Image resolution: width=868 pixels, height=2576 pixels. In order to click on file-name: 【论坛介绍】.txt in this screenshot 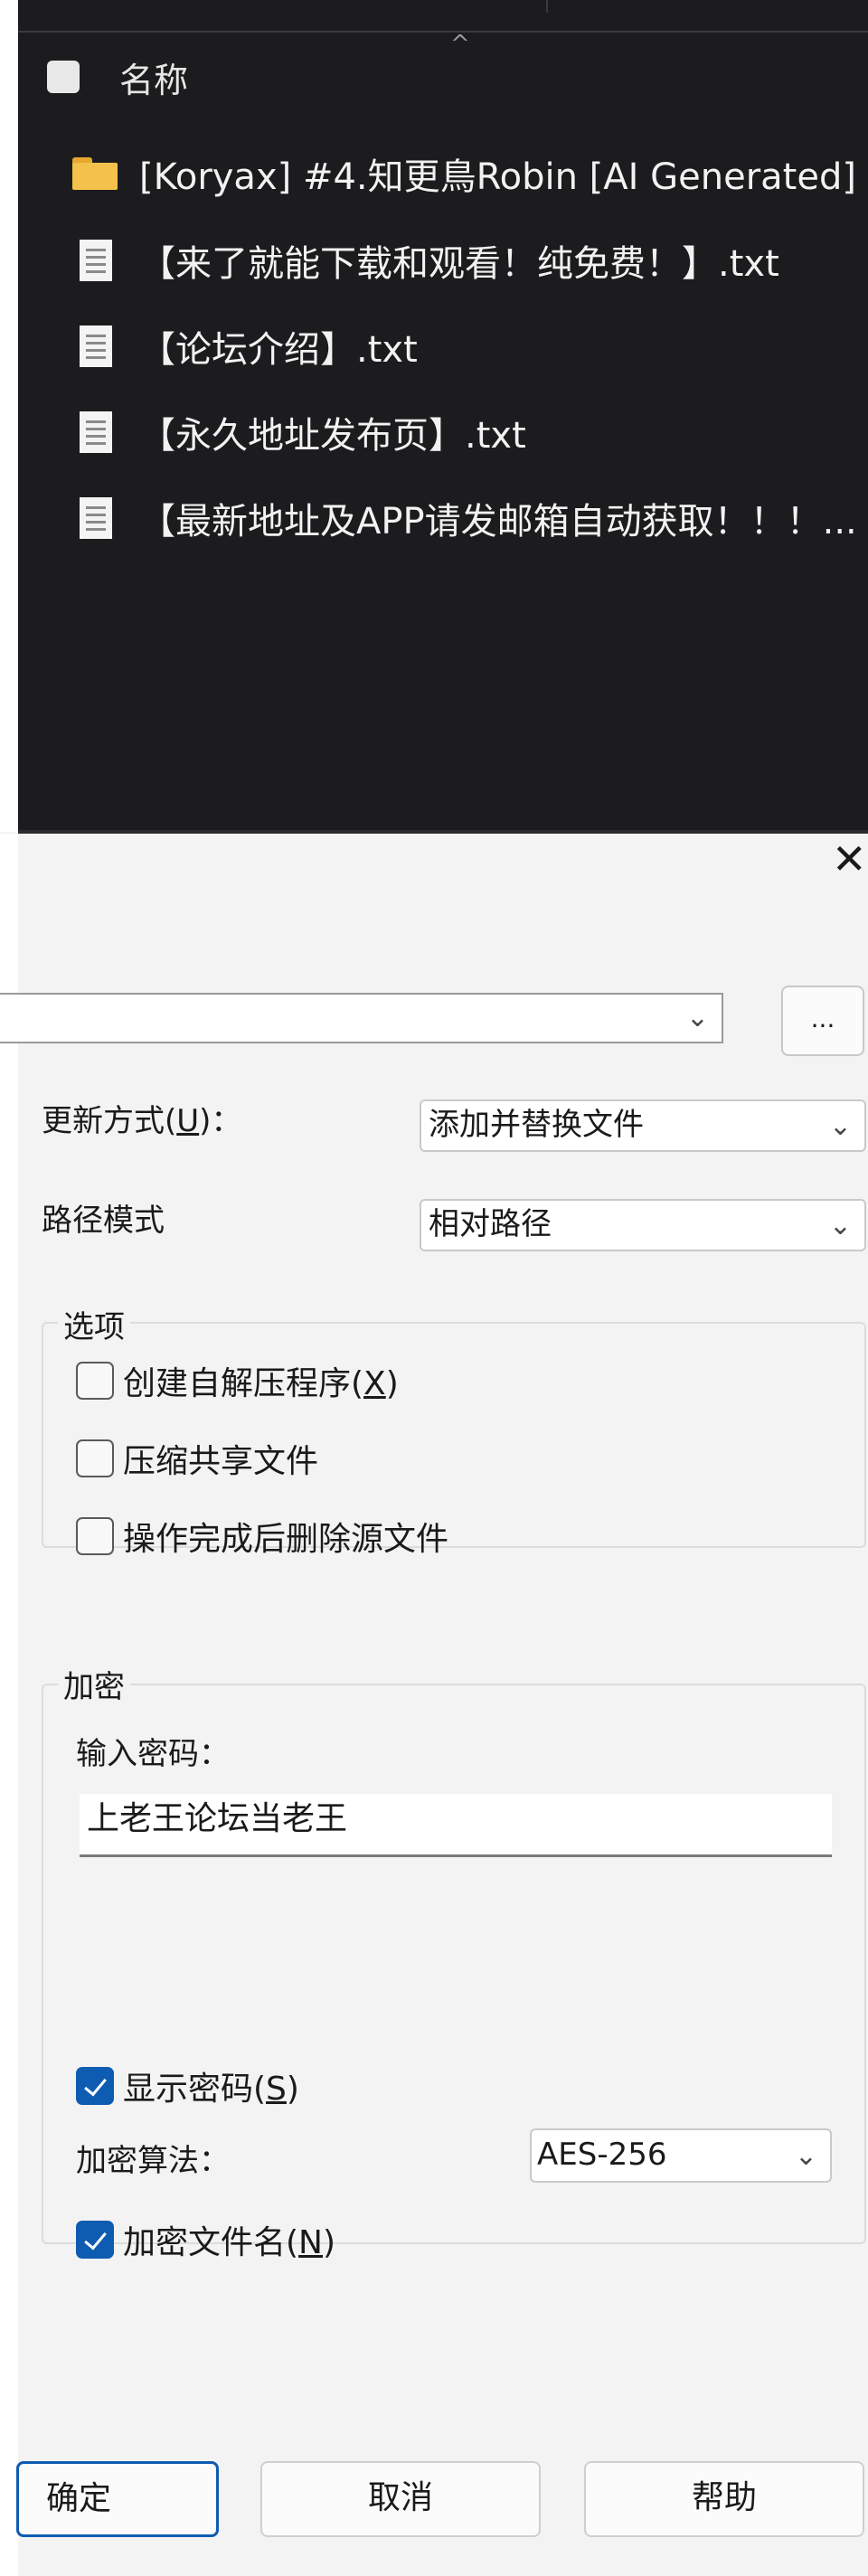, I will do `click(278, 350)`.